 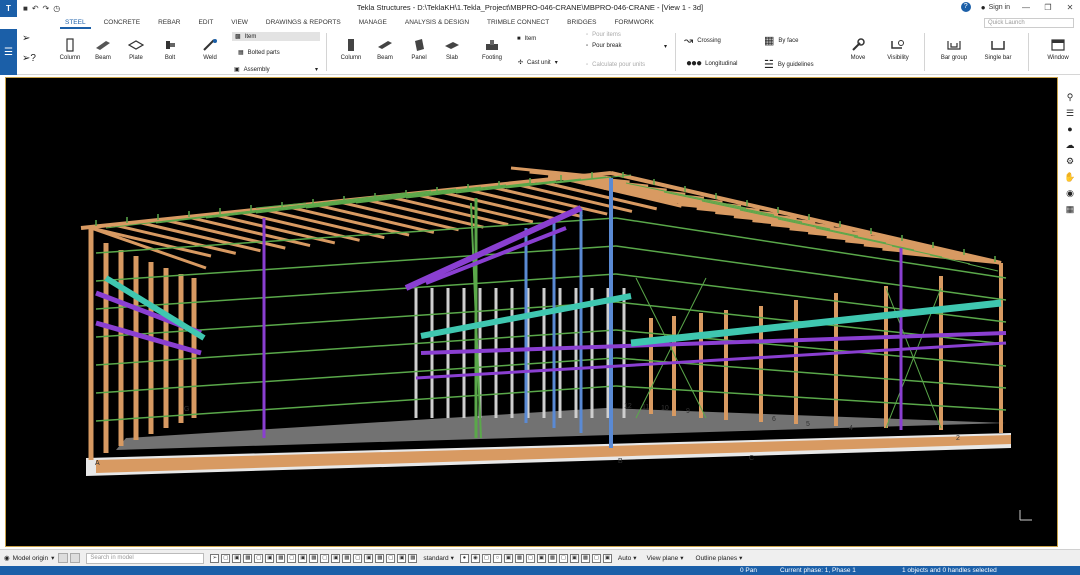 What do you see at coordinates (1026, 7) in the screenshot?
I see `minimize-button: —` at bounding box center [1026, 7].